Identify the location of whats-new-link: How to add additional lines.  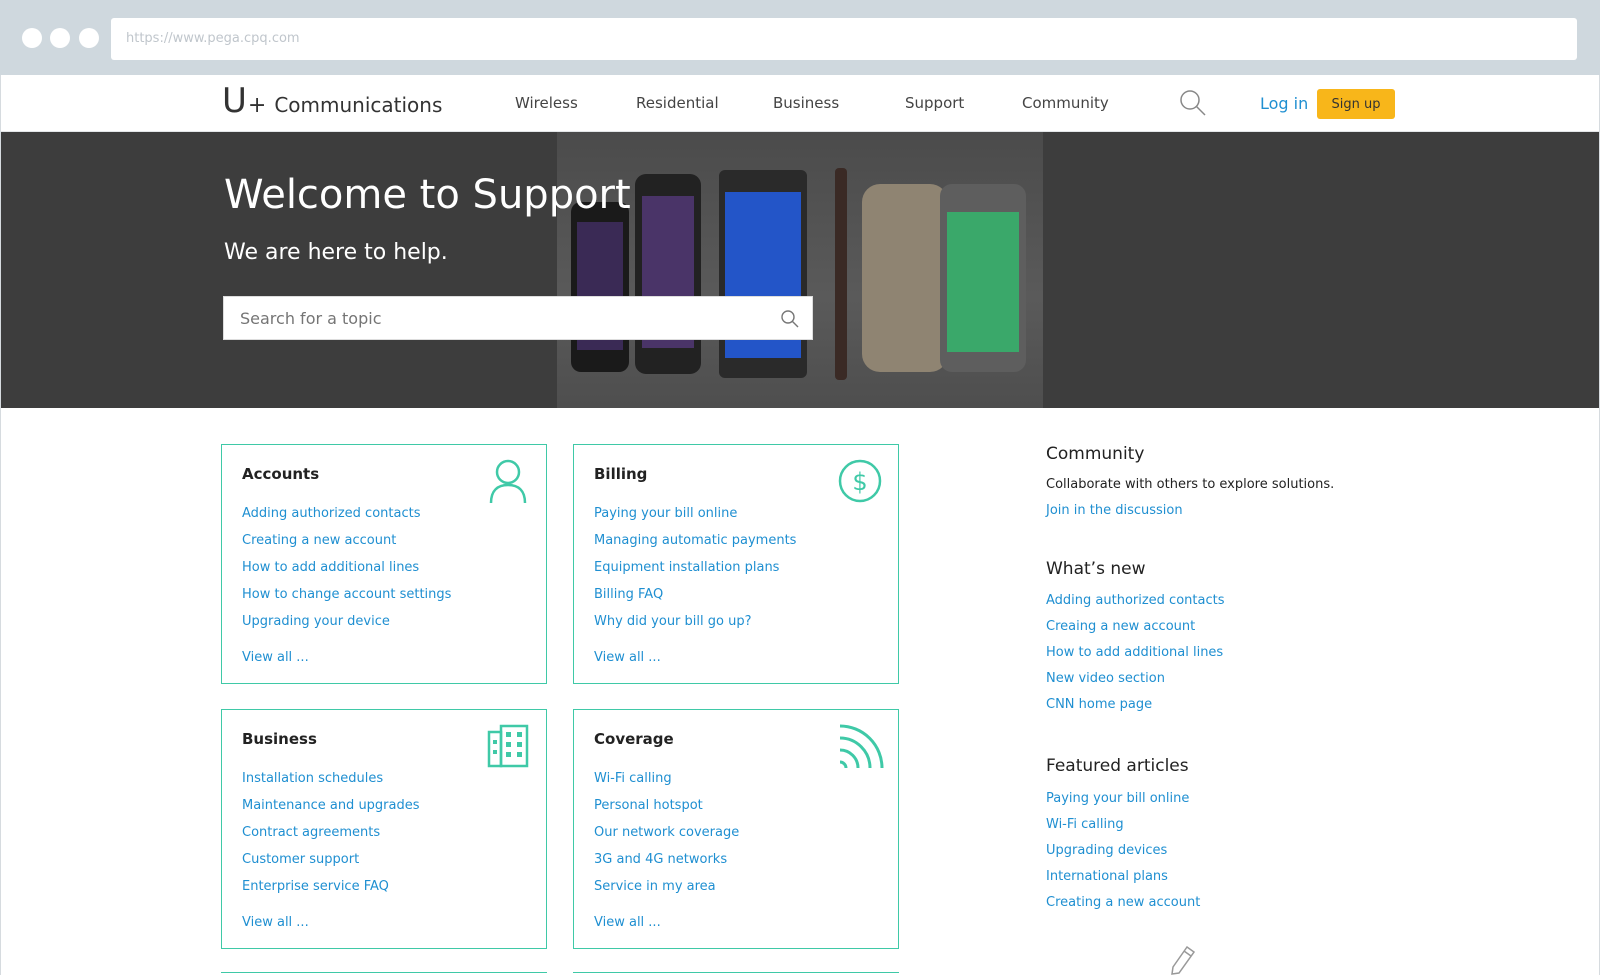
(1135, 657).